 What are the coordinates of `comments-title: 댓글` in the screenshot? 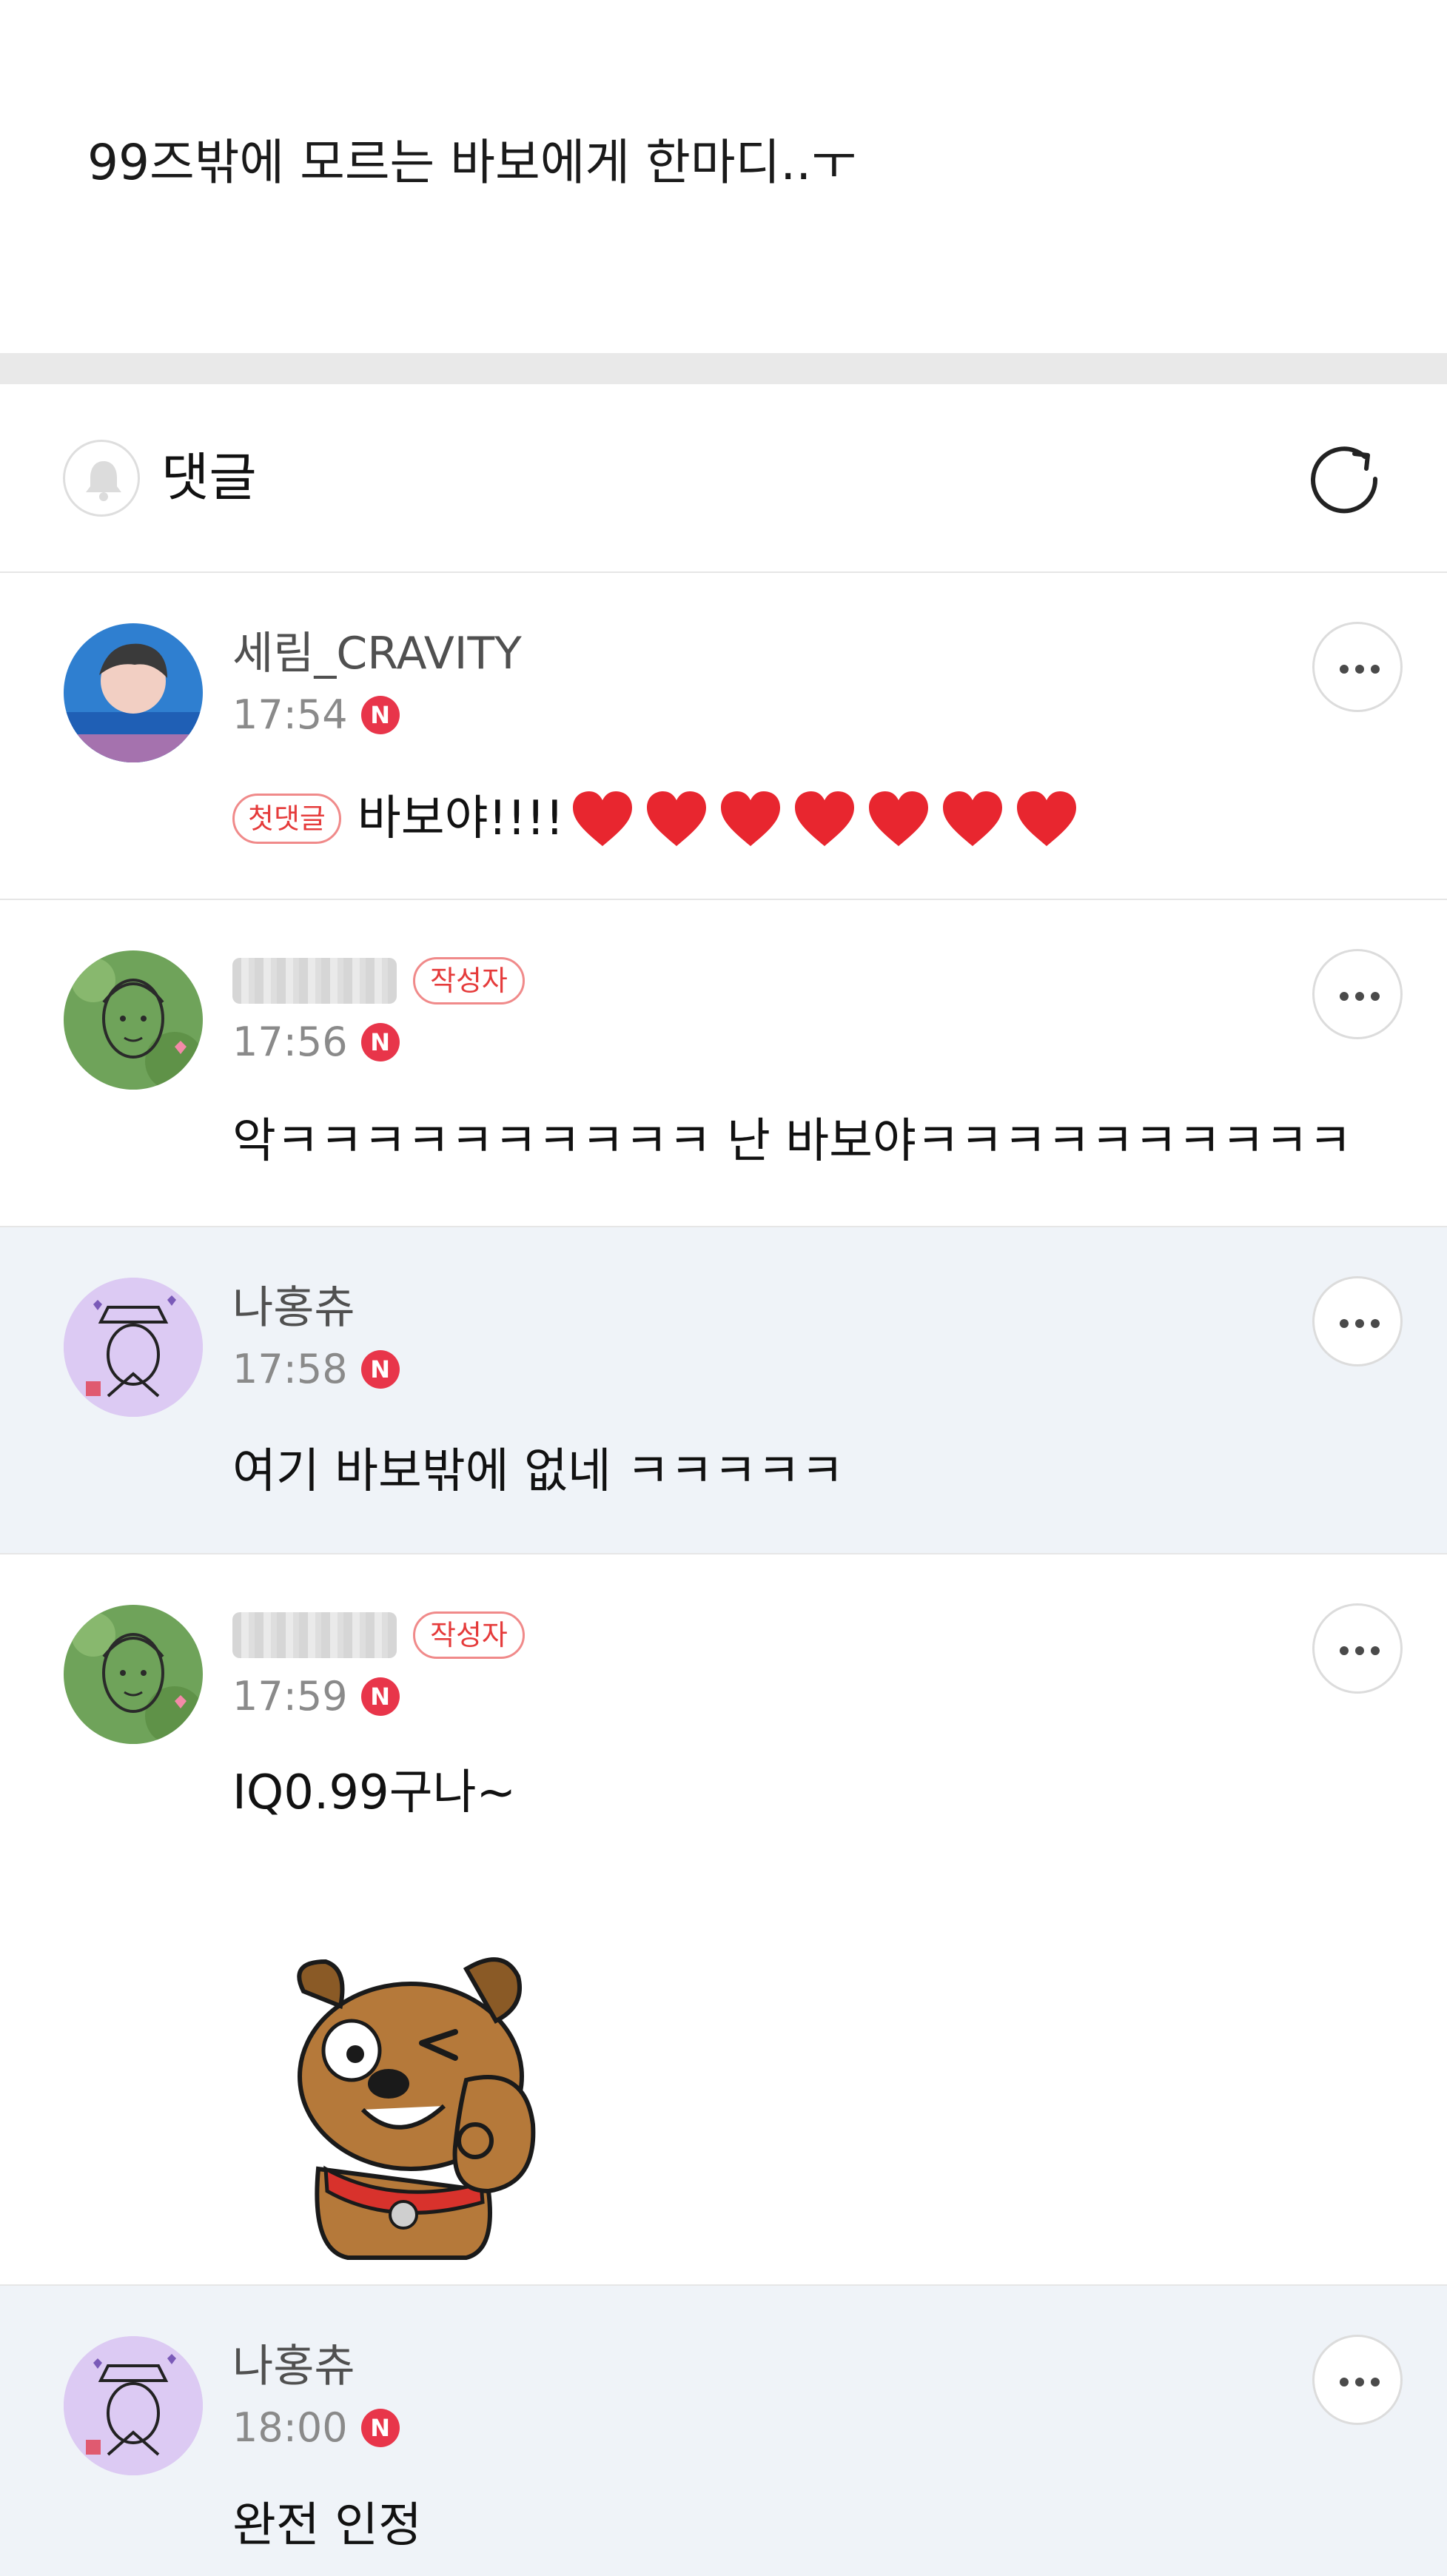 It's located at (209, 477).